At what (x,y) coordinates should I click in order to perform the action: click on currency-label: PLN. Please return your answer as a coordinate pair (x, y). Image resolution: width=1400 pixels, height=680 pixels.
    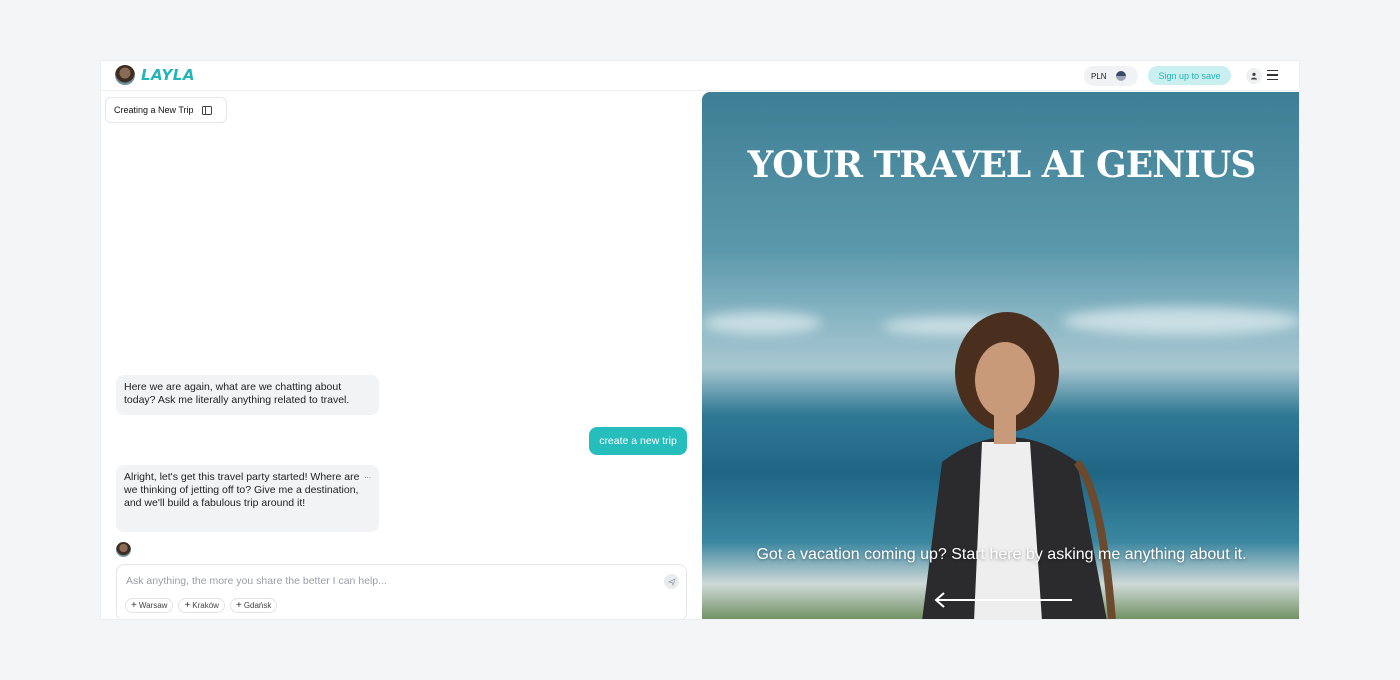
    Looking at the image, I should click on (1099, 76).